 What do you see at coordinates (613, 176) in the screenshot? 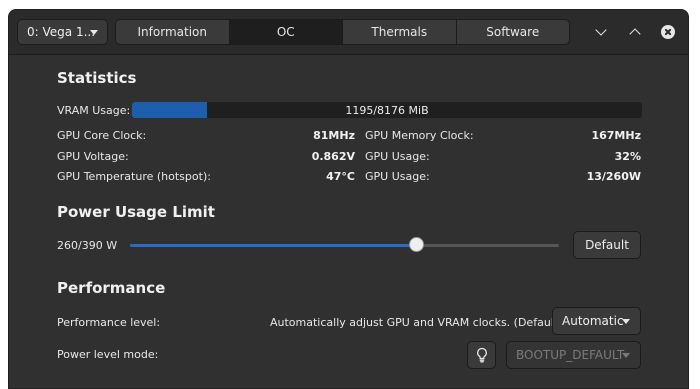
I see `power-usage-value: 13/260W` at bounding box center [613, 176].